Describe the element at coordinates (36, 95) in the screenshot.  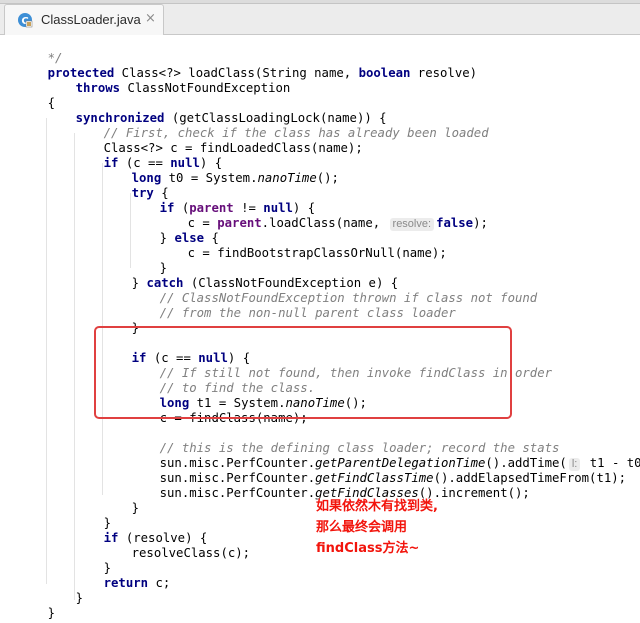
I see `code-line: {` at that location.